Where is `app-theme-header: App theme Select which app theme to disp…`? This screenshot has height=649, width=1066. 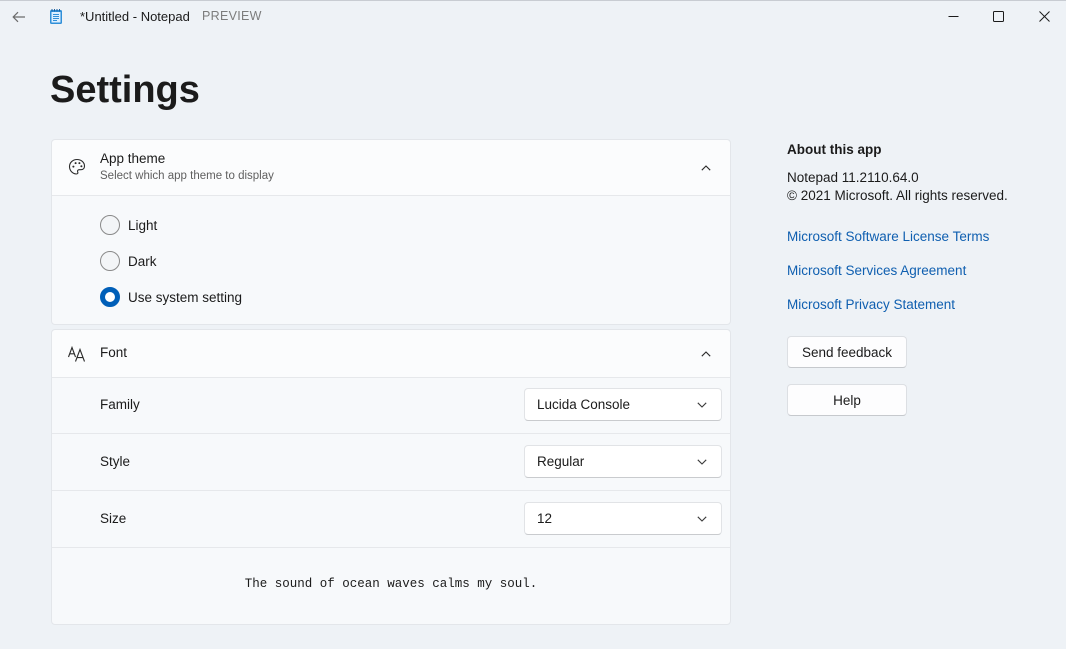
app-theme-header: App theme Select which app theme to disp… is located at coordinates (391, 168).